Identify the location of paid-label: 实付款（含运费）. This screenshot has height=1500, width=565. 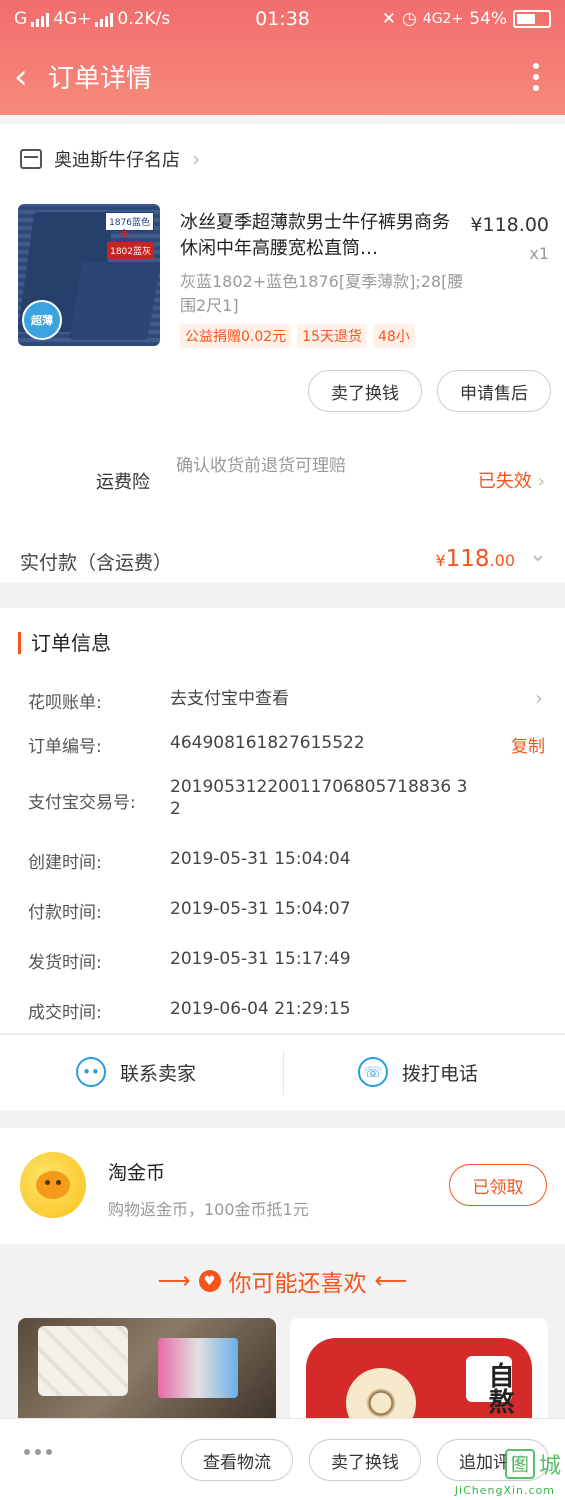
(96, 563).